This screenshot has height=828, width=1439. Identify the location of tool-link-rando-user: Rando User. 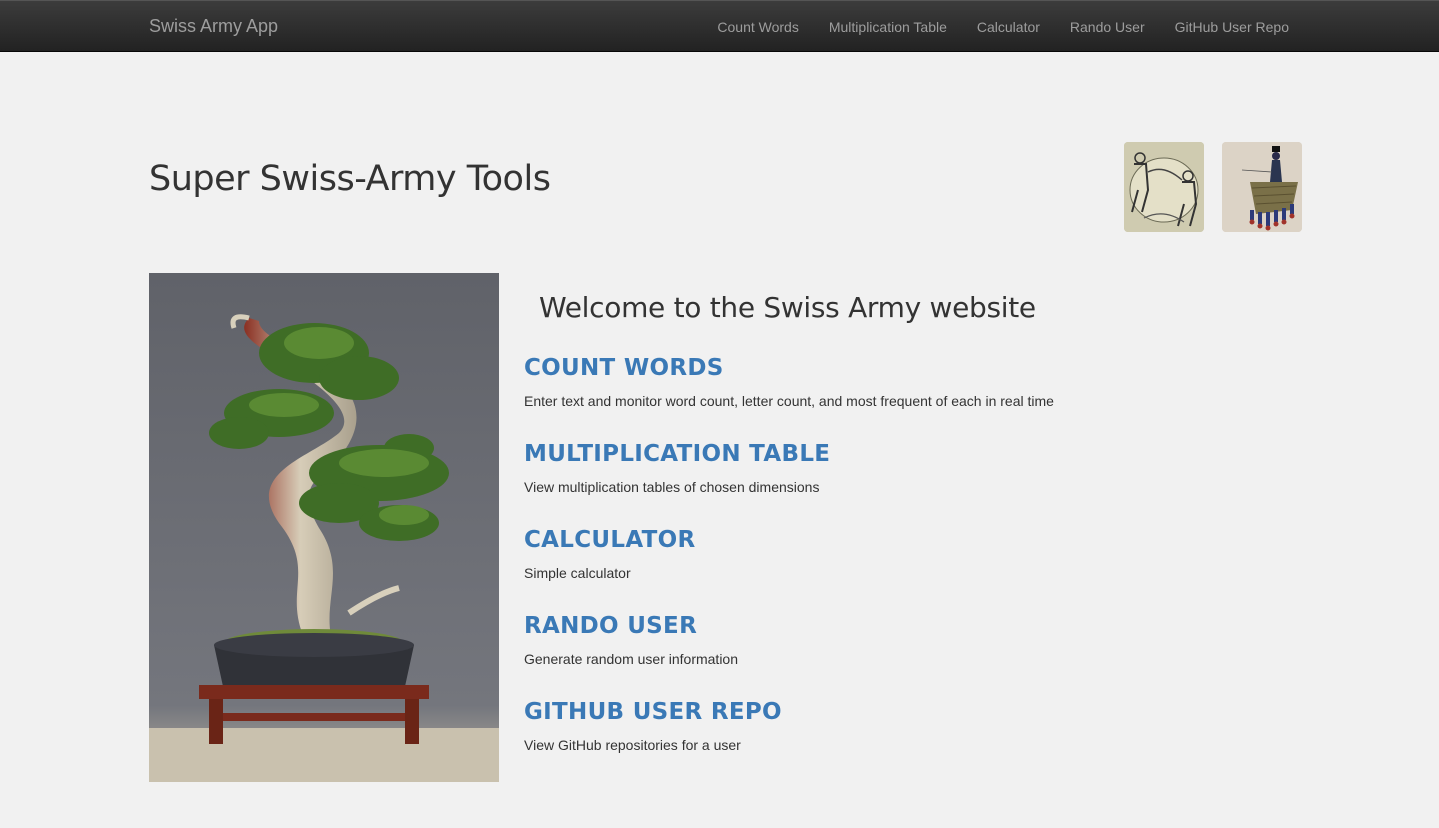
(631, 626).